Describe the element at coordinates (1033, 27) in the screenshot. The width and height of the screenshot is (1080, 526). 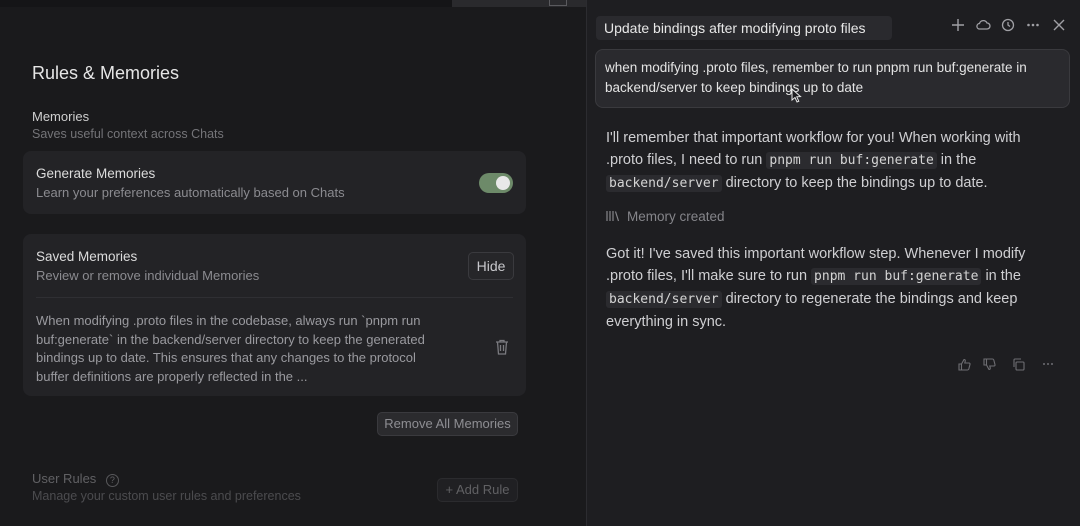
I see `more-icon` at that location.